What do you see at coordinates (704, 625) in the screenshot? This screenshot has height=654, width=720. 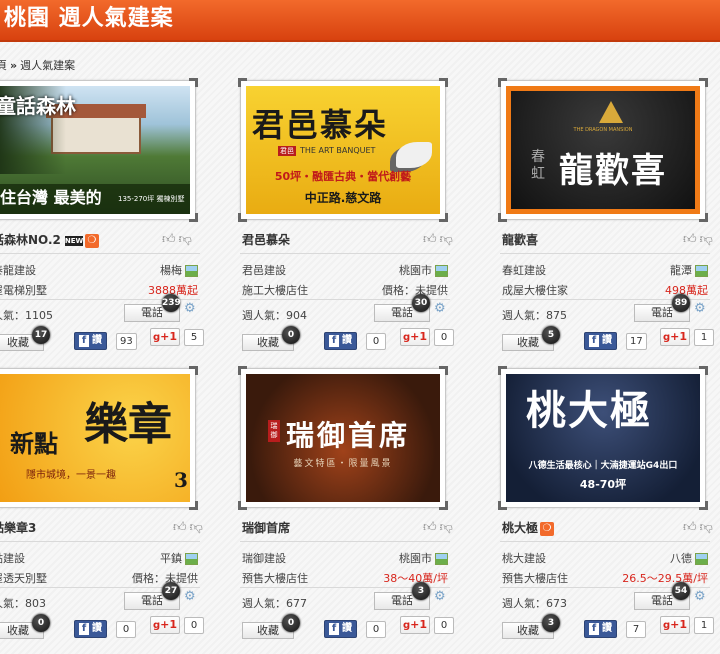 I see `google-plus-count: 1` at bounding box center [704, 625].